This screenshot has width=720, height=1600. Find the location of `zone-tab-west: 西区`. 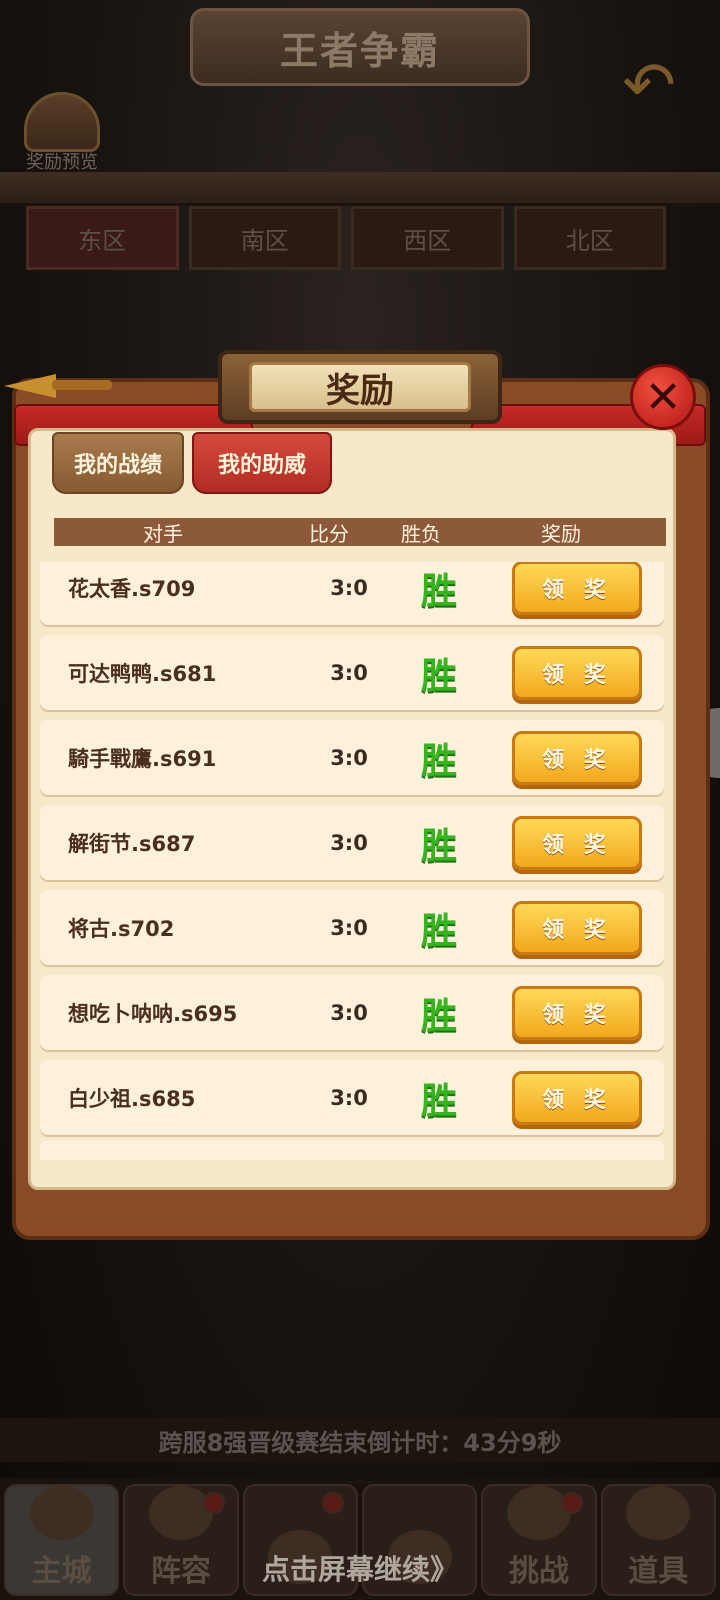

zone-tab-west: 西区 is located at coordinates (427, 238).